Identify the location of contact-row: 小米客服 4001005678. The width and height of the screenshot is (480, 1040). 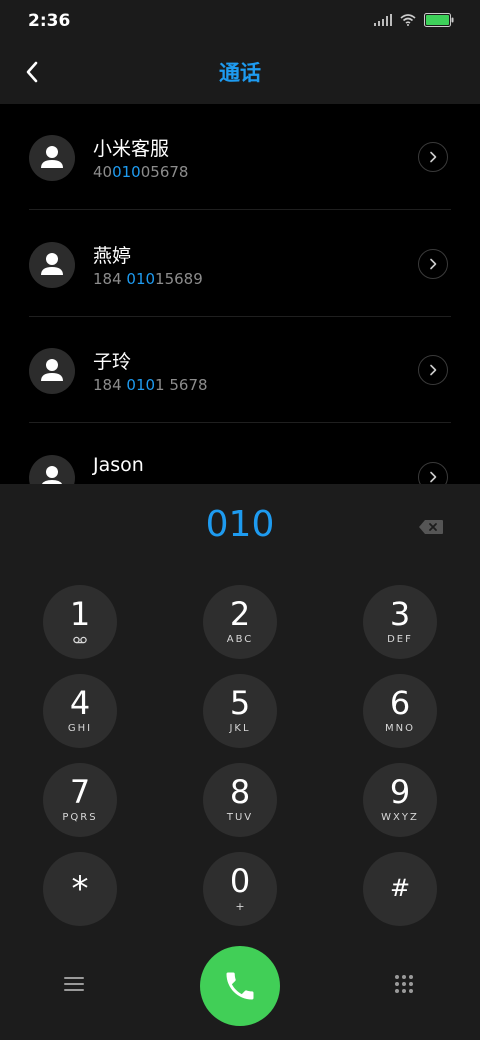
(240, 157).